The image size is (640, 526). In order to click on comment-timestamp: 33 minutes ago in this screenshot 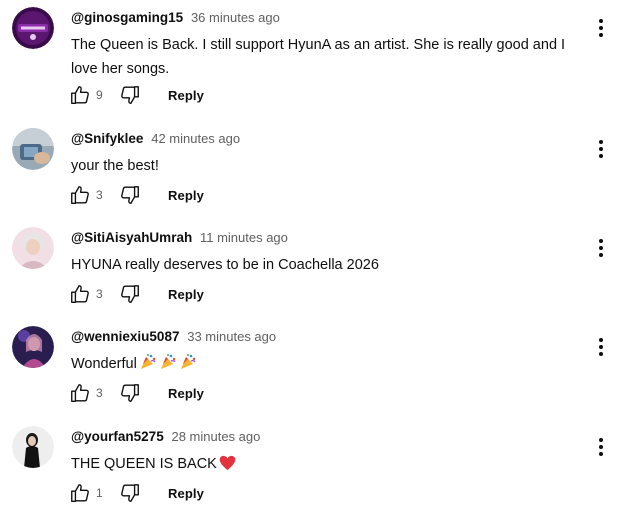, I will do `click(231, 336)`.